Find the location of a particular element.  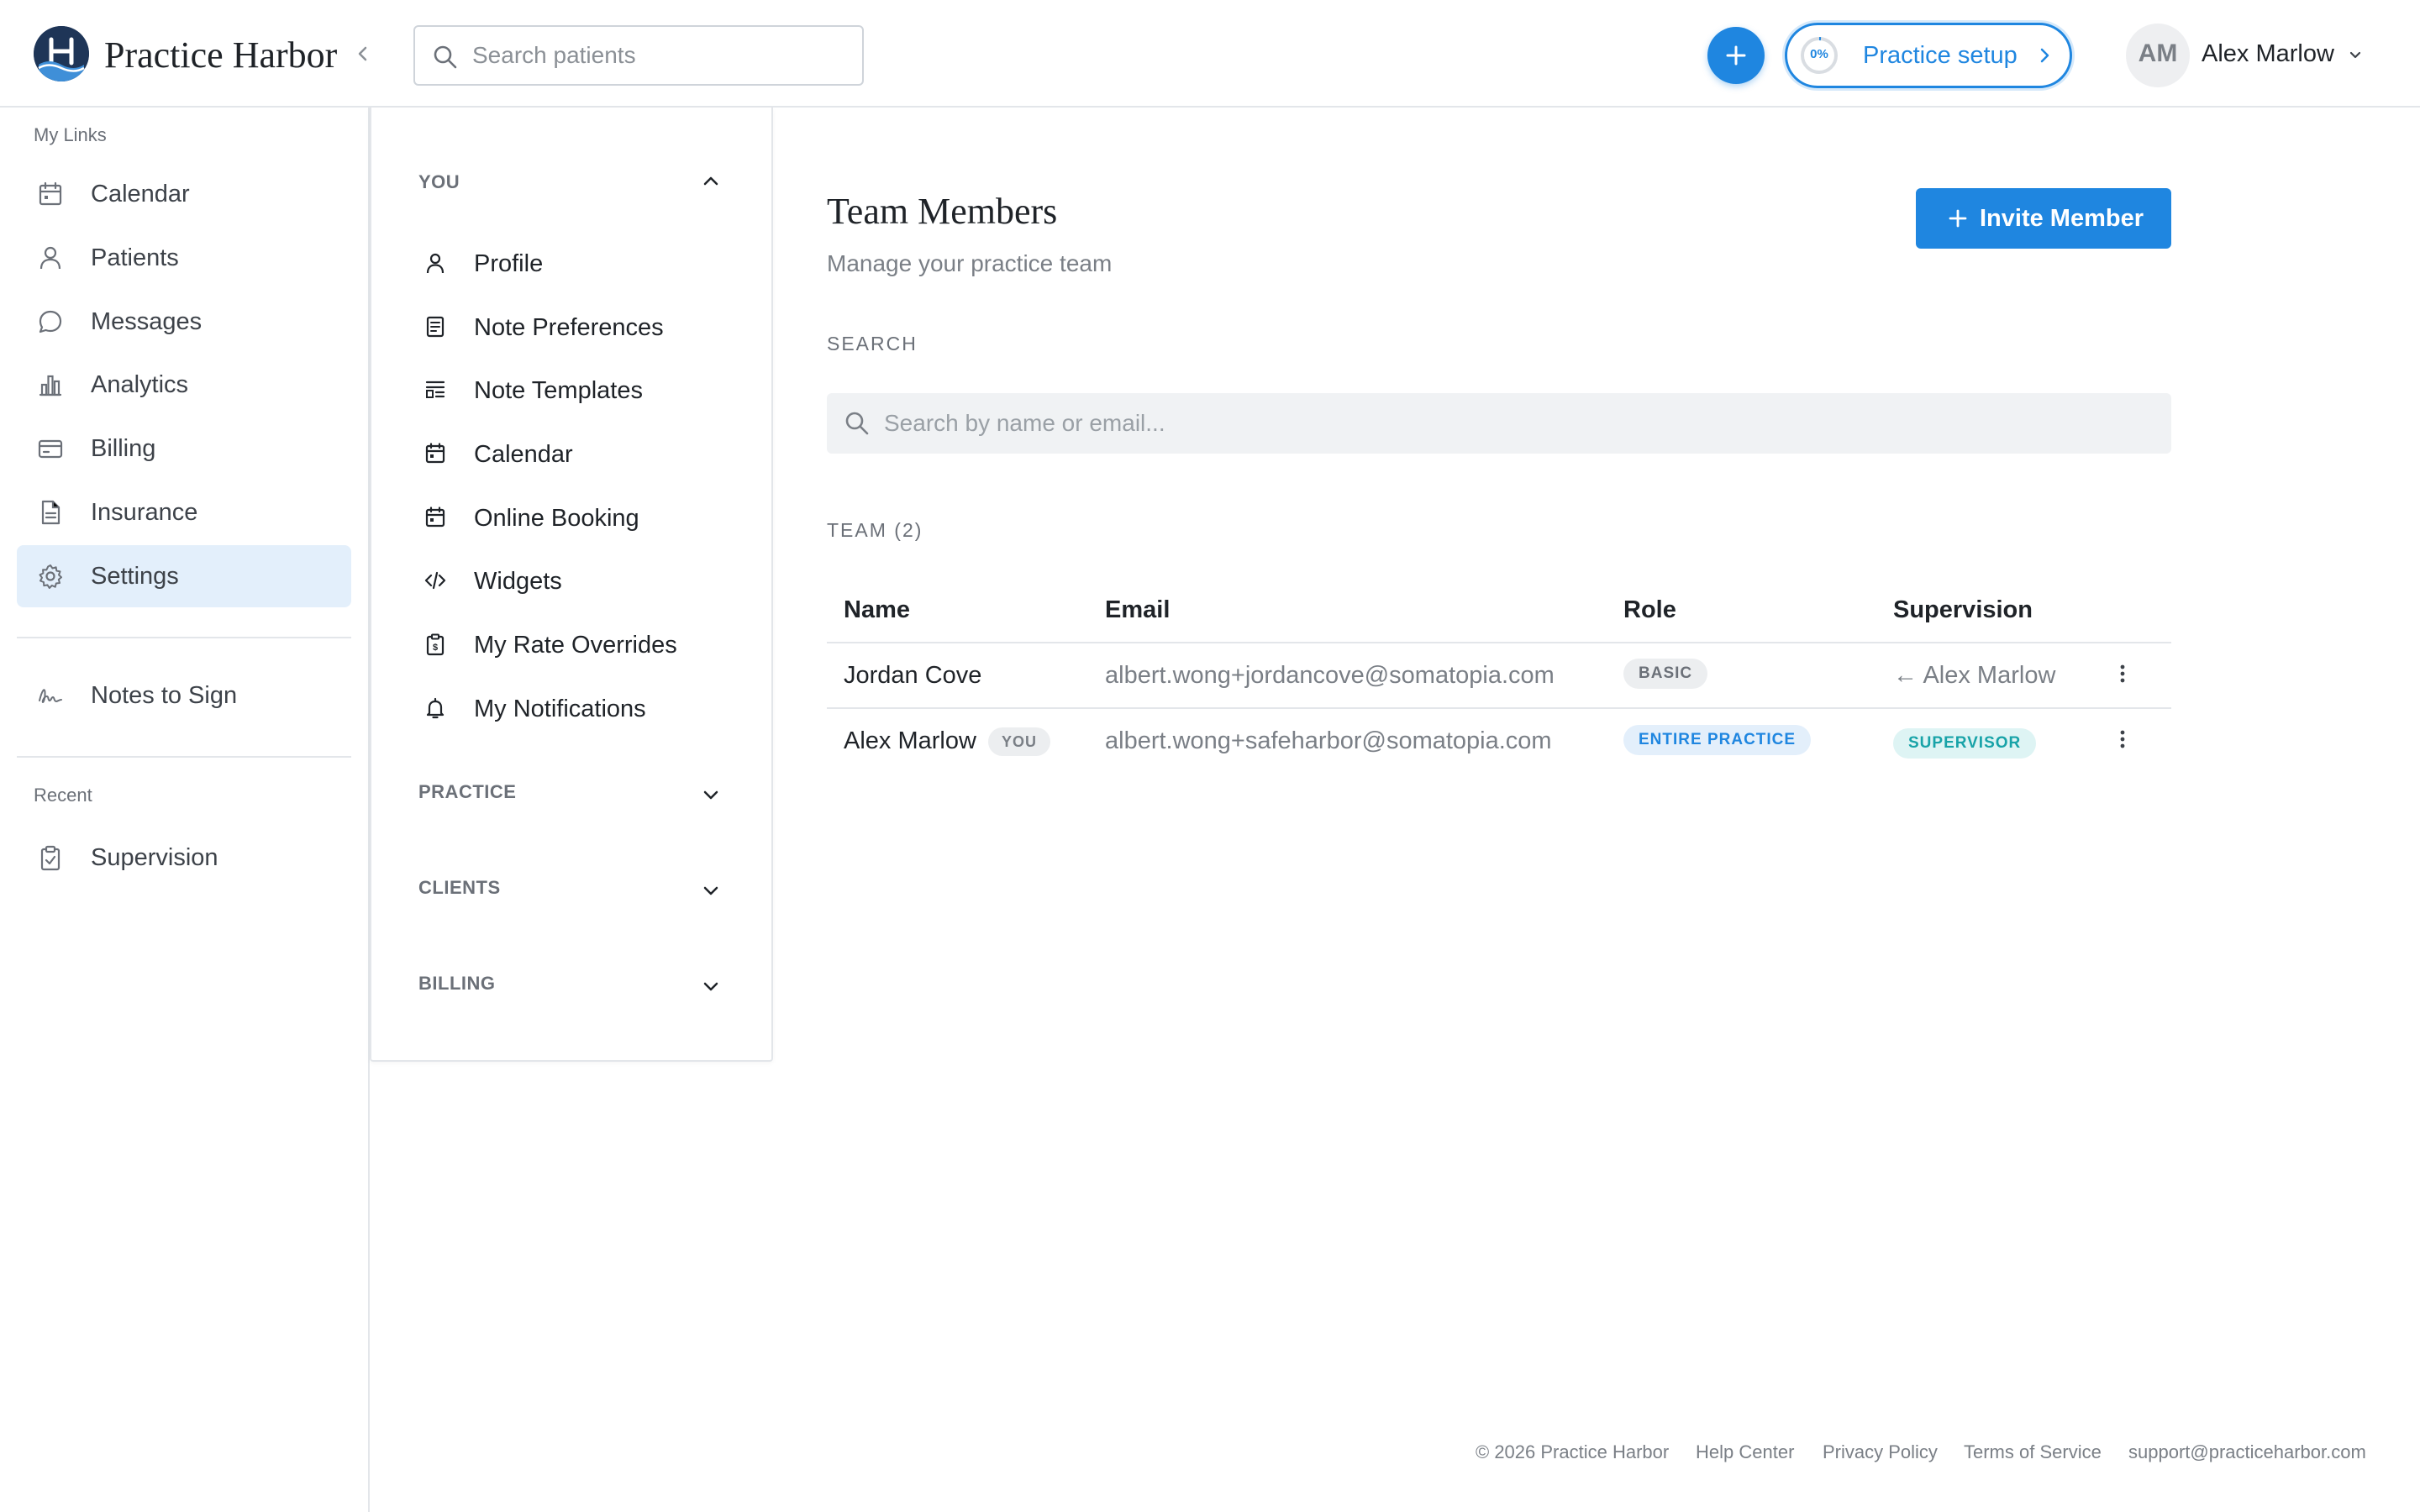

practice-setup-label: Practice setup is located at coordinates (1940, 55).